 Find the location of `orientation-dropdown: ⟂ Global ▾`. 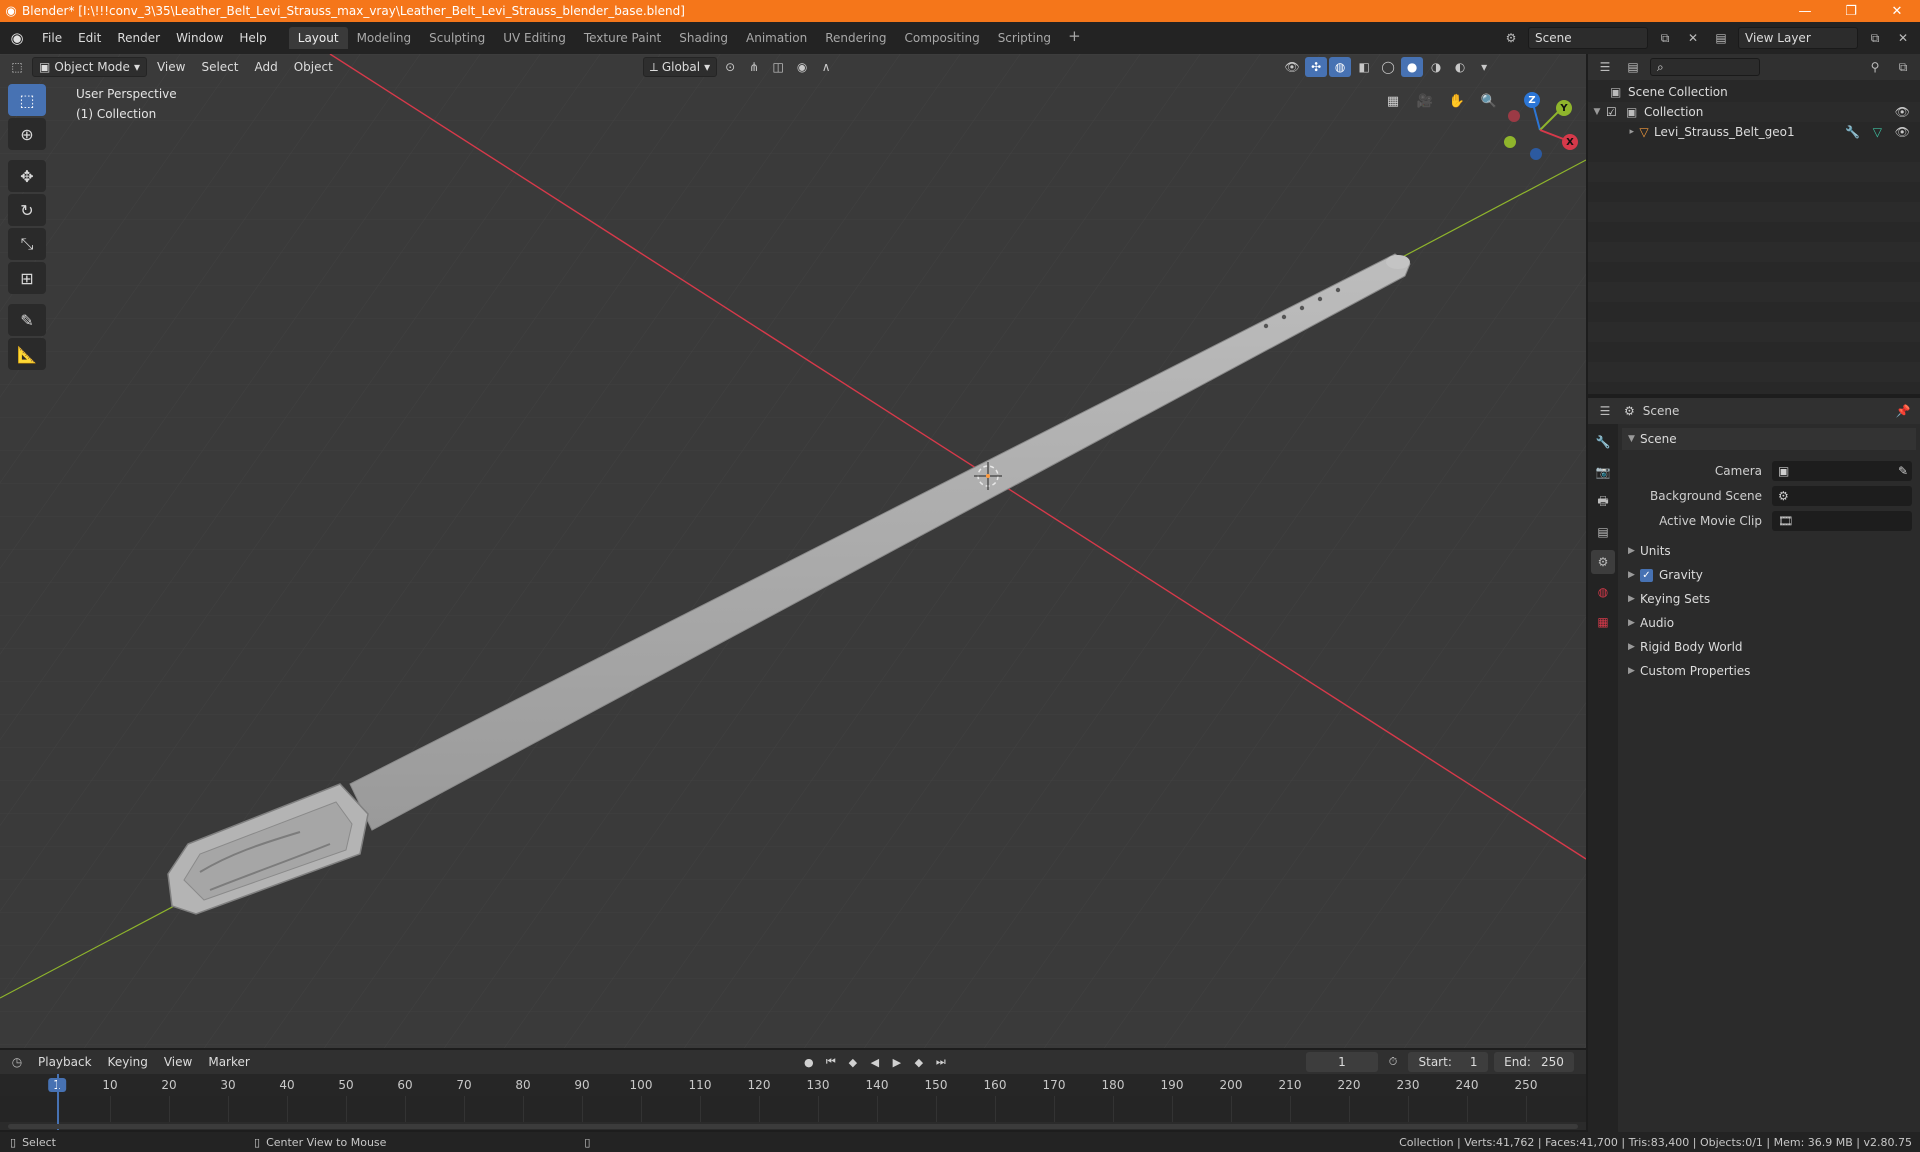

orientation-dropdown: ⟂ Global ▾ is located at coordinates (680, 67).